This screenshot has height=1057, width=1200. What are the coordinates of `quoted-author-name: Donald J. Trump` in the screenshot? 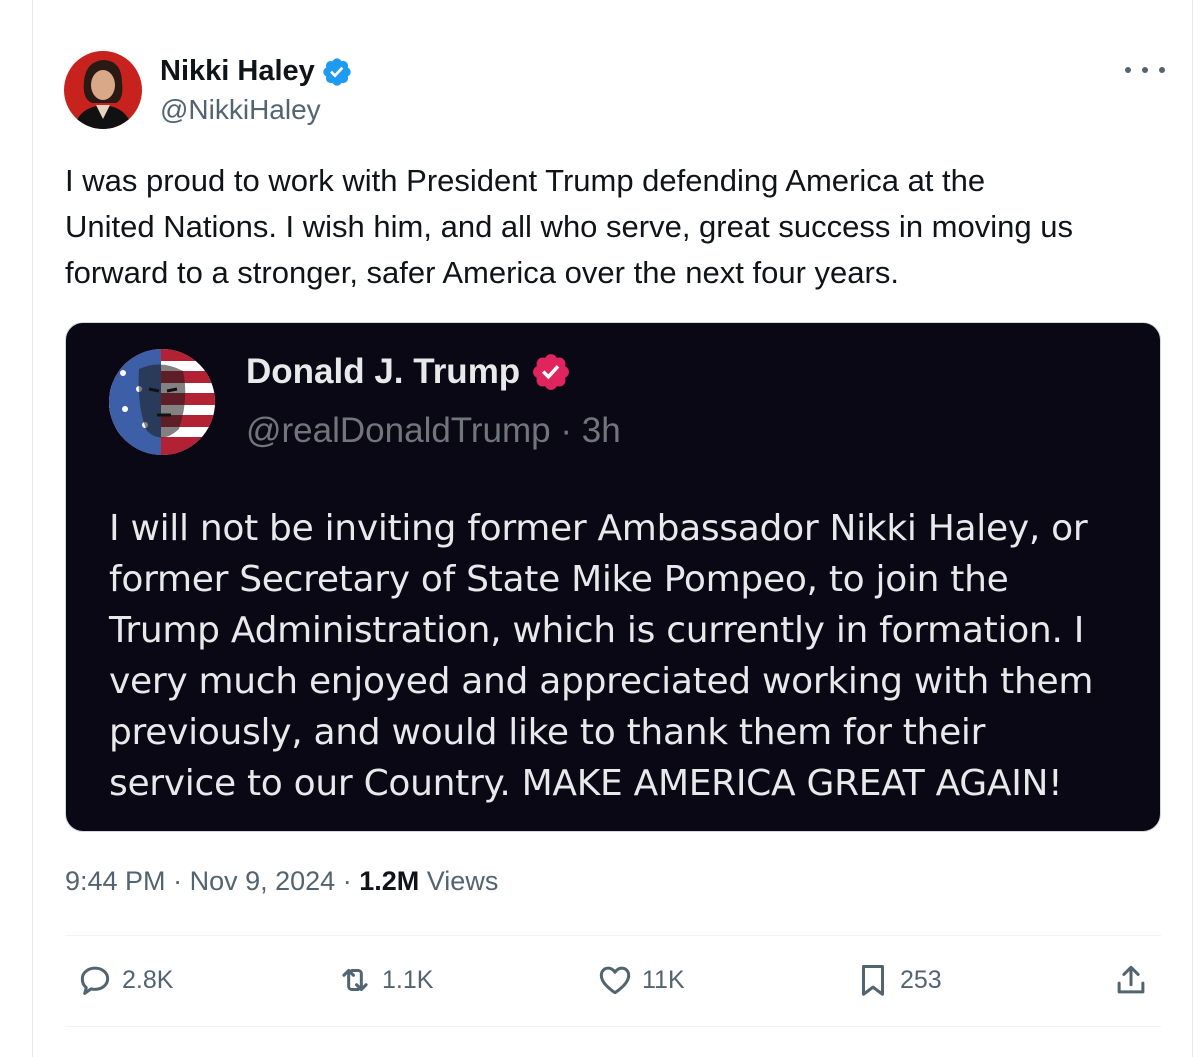 It's located at (383, 371).